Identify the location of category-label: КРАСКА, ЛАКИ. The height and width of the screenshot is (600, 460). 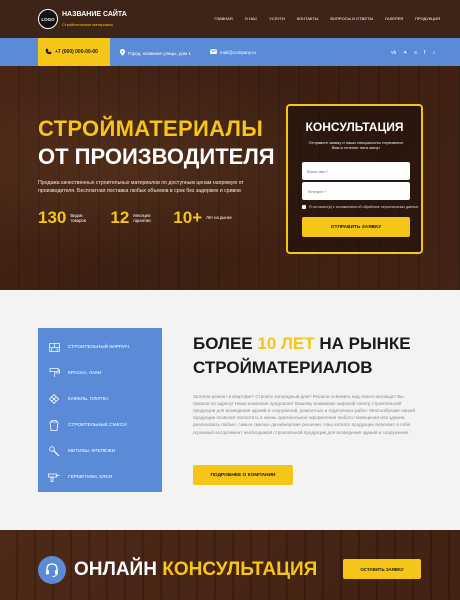
(85, 373).